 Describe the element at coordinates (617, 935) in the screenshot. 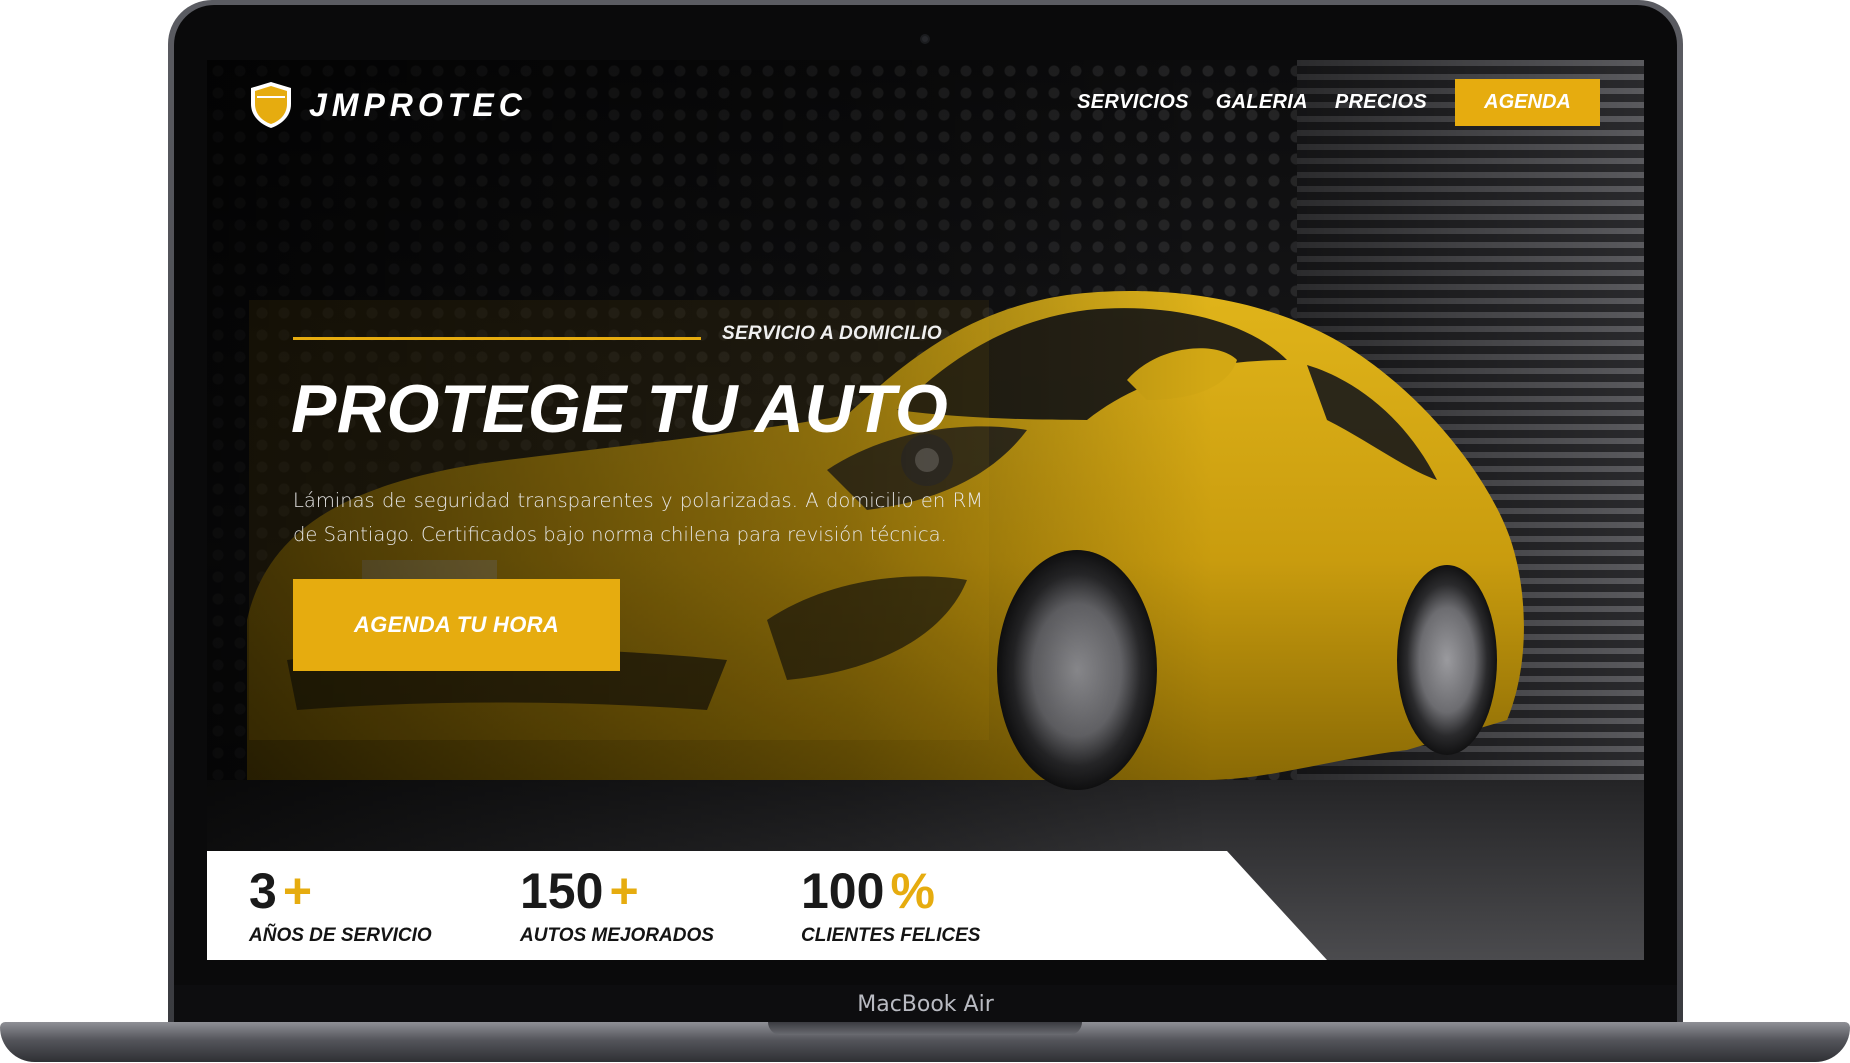

I see `stat-label: AUTOS MEJORADOS` at that location.